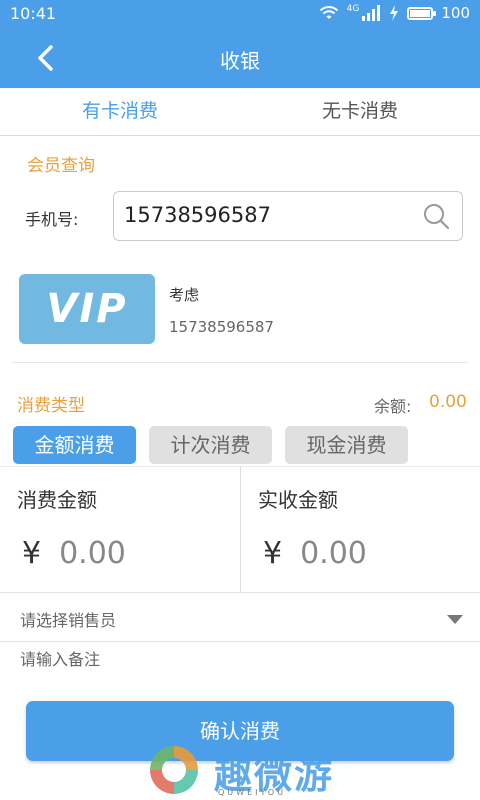 The image size is (480, 800). I want to click on vip-card-text: VIP, so click(87, 309).